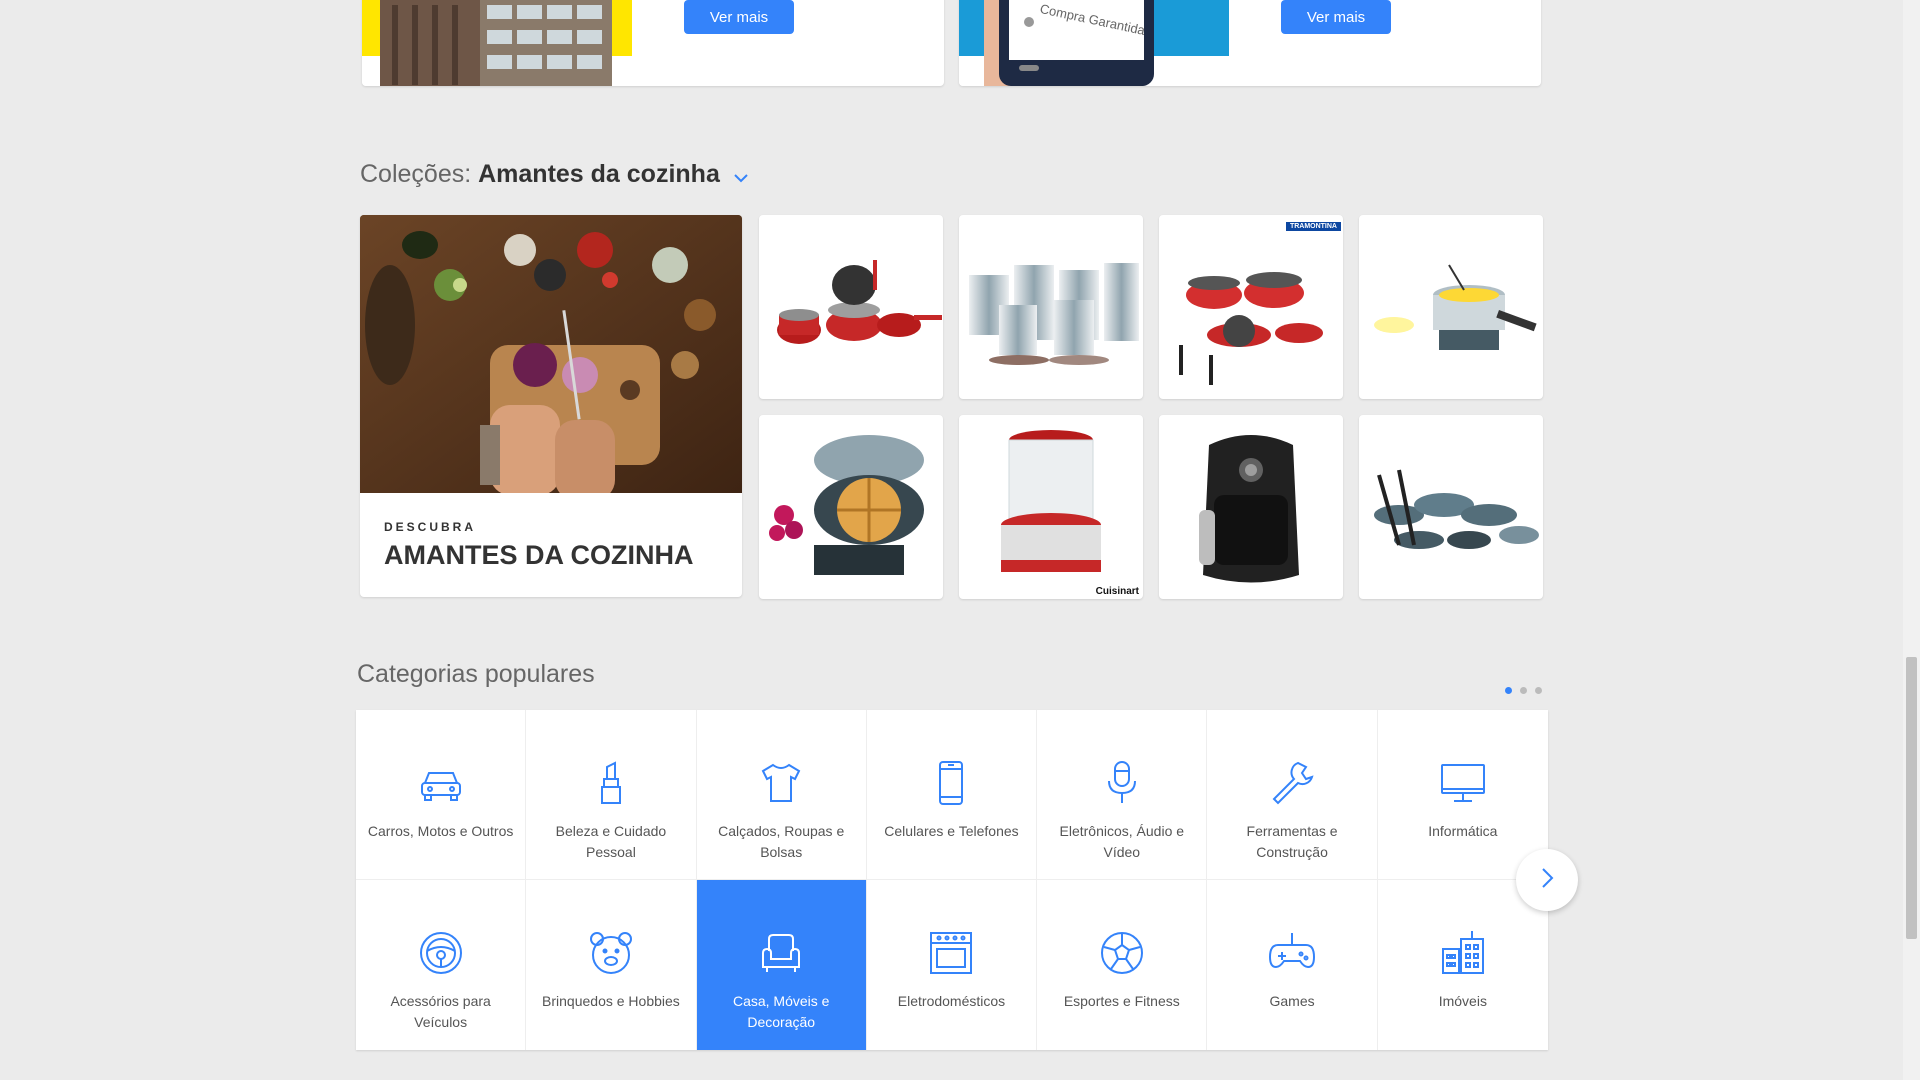  I want to click on category-imoveis: Imóveis, so click(1463, 965).